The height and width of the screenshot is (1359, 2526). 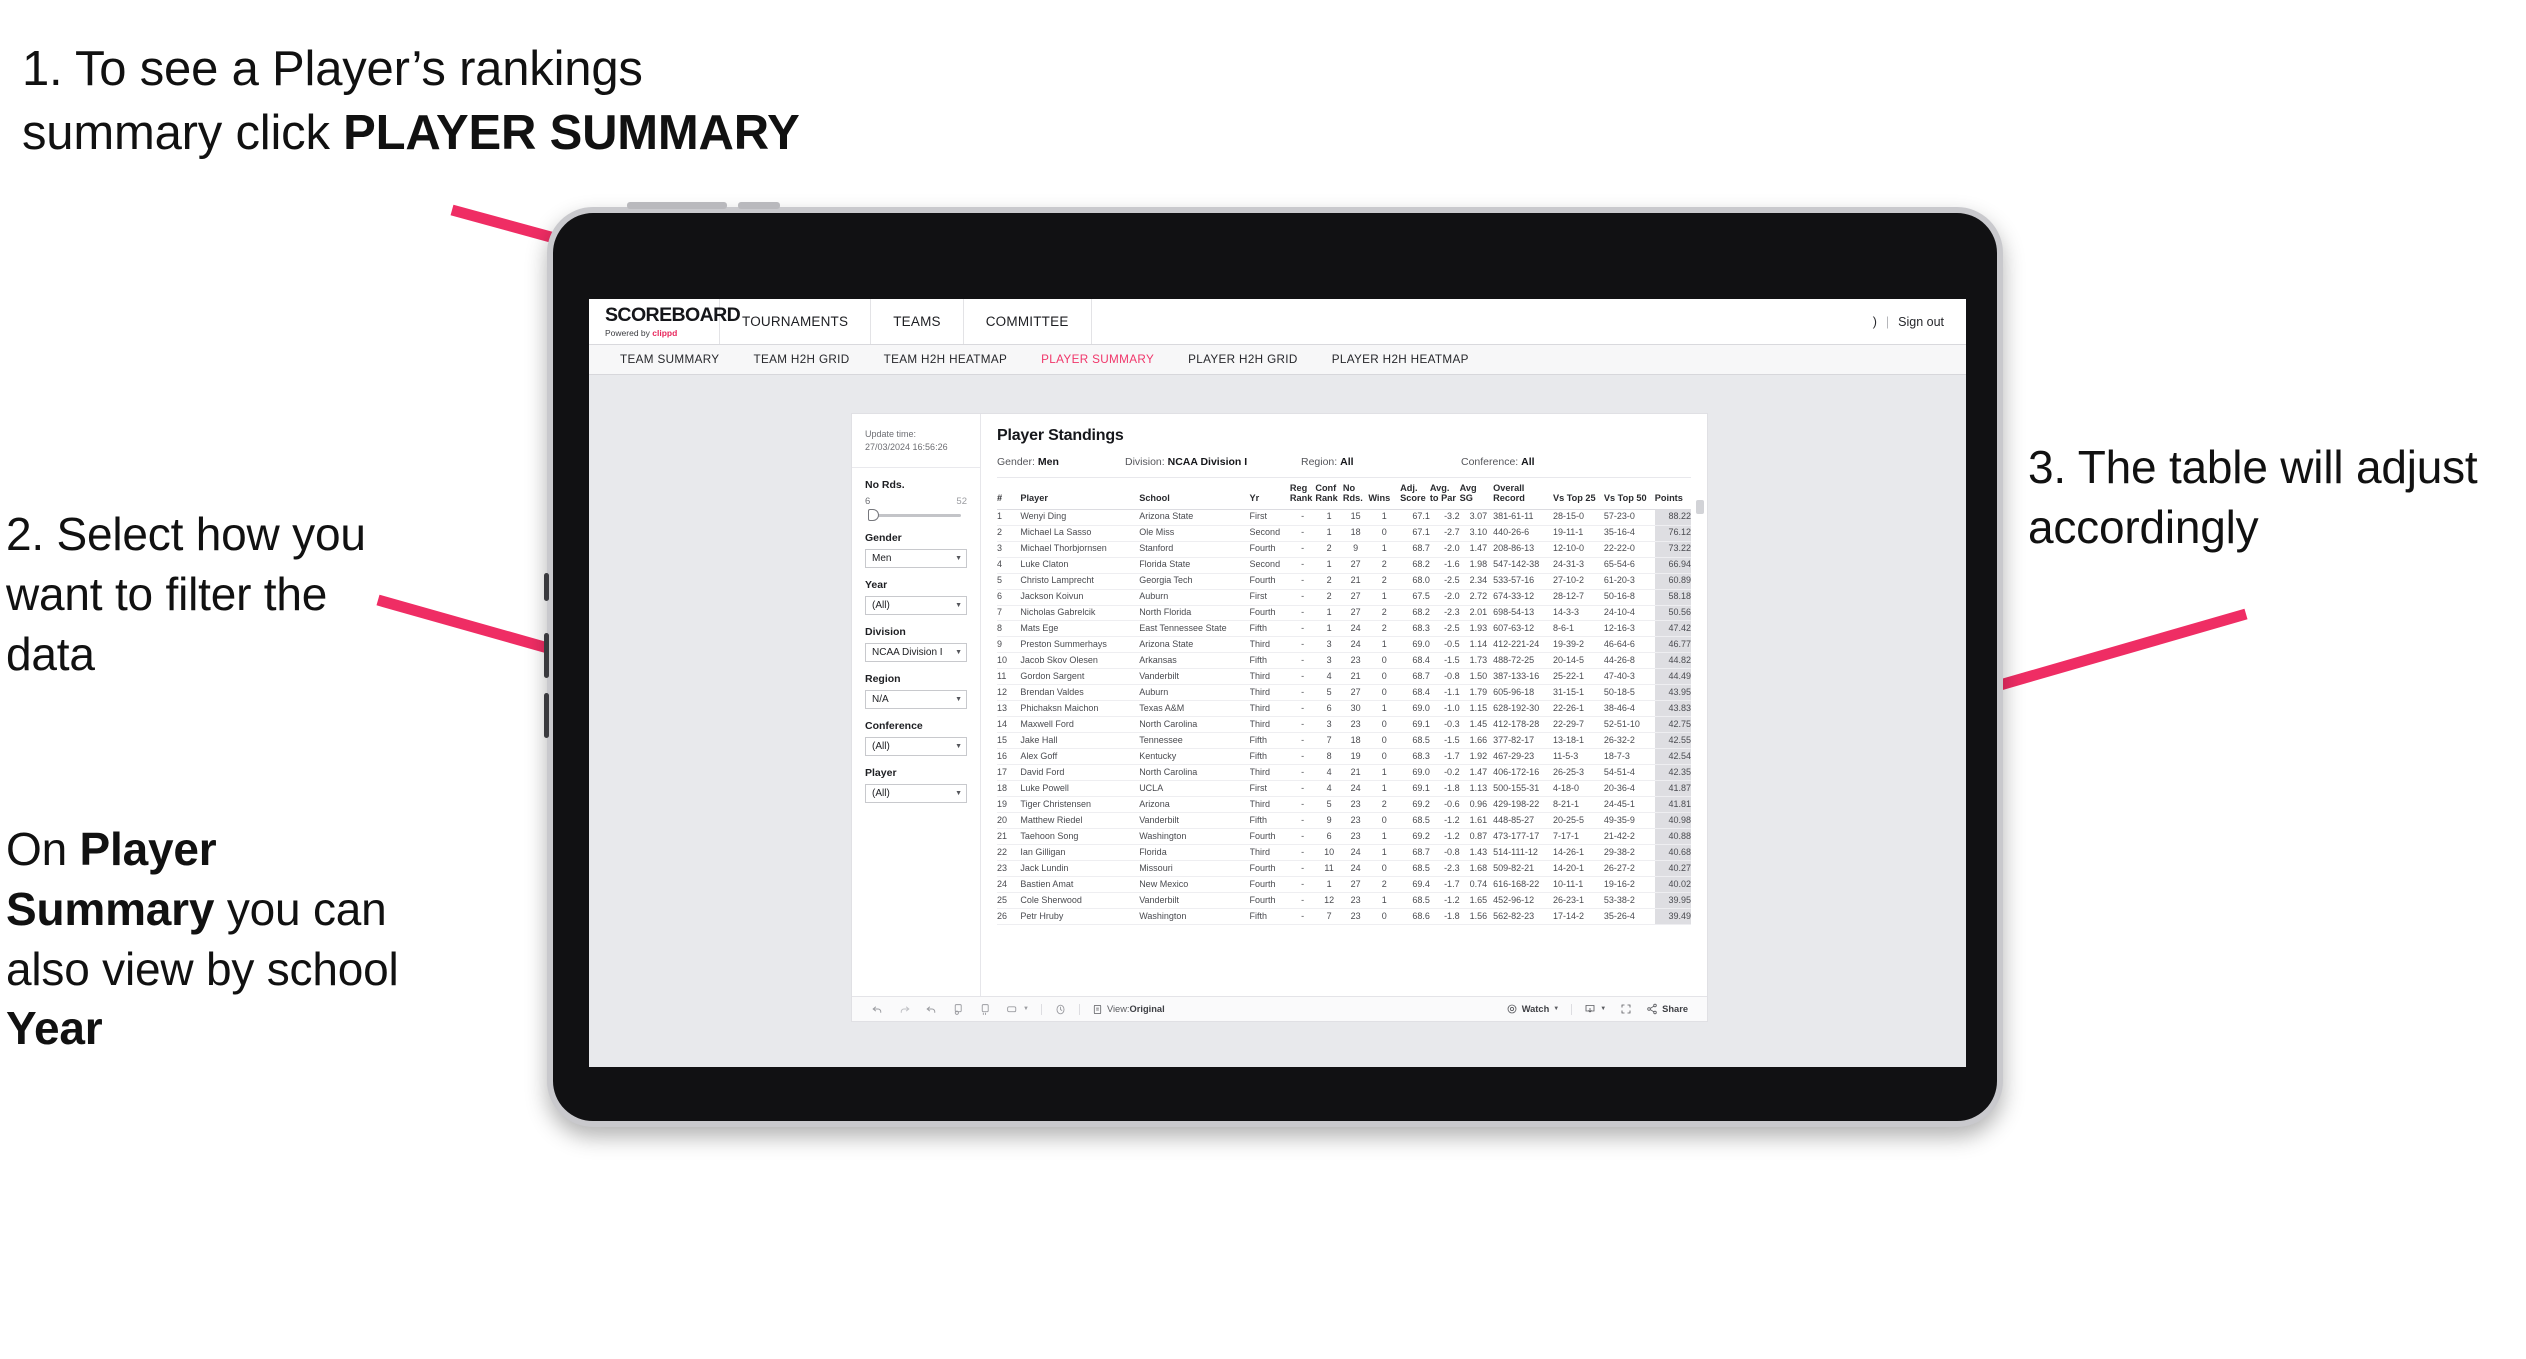 I want to click on tab-player-summary: PLAYER SUMMARY, so click(x=1097, y=360).